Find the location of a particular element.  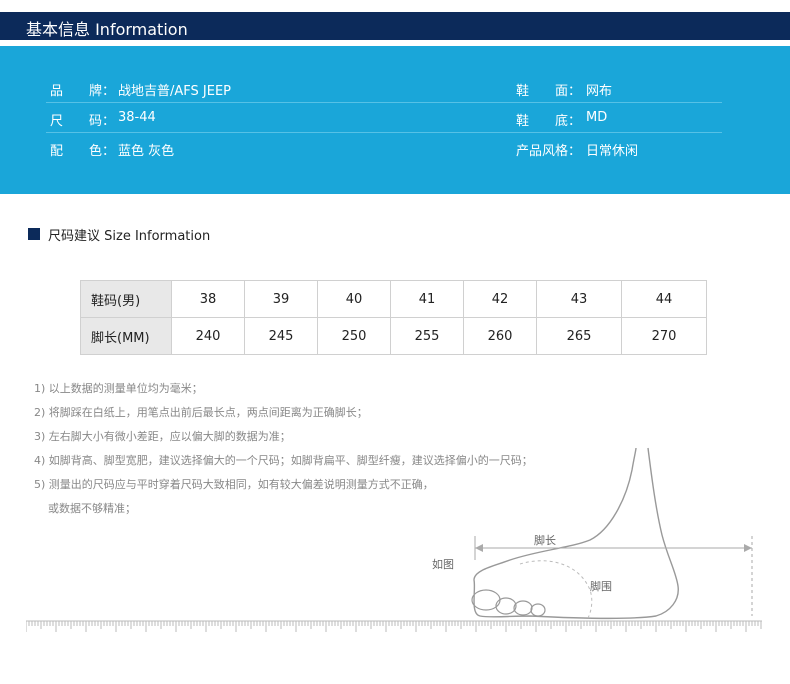

row-header-foot-length: 脚长(MM) is located at coordinates (126, 336).